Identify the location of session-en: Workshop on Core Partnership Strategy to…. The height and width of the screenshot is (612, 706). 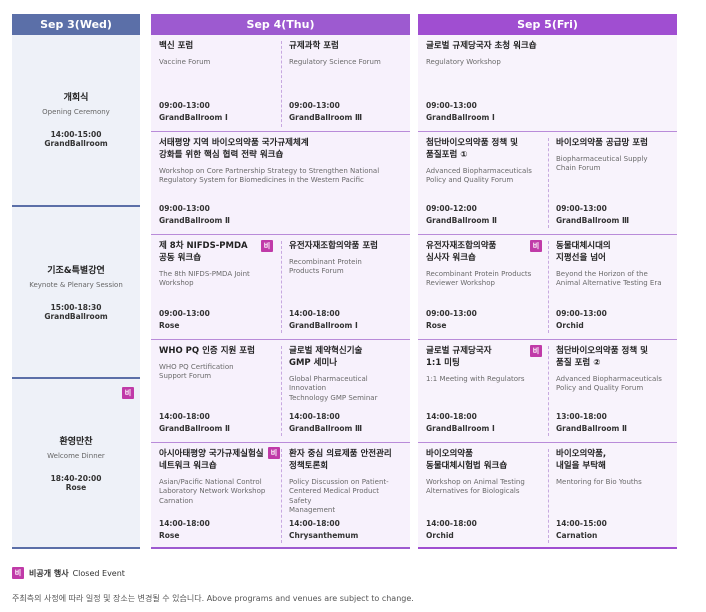
(269, 170).